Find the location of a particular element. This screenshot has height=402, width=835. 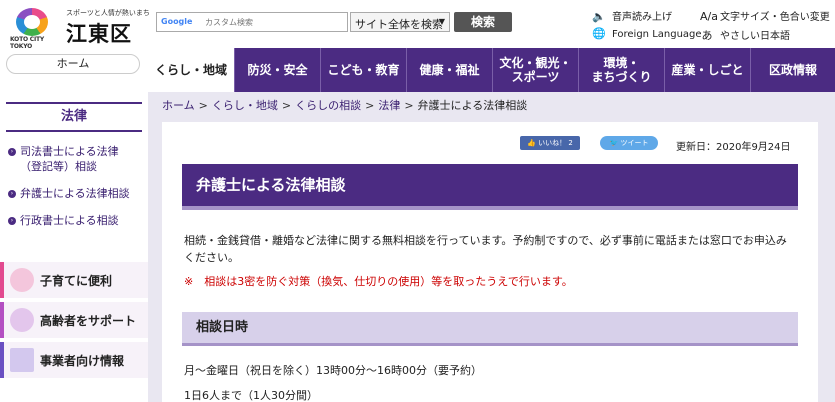

search-box: Google is located at coordinates (252, 22).